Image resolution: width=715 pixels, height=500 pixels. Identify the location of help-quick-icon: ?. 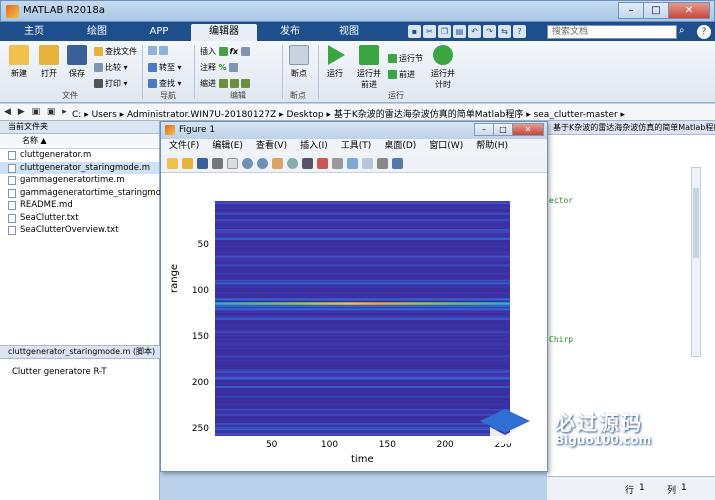
(519, 31).